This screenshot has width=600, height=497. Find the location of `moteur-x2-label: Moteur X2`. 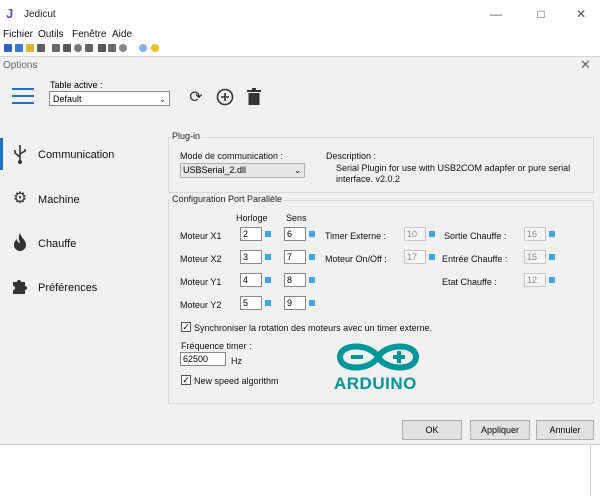

moteur-x2-label: Moteur X2 is located at coordinates (201, 259).